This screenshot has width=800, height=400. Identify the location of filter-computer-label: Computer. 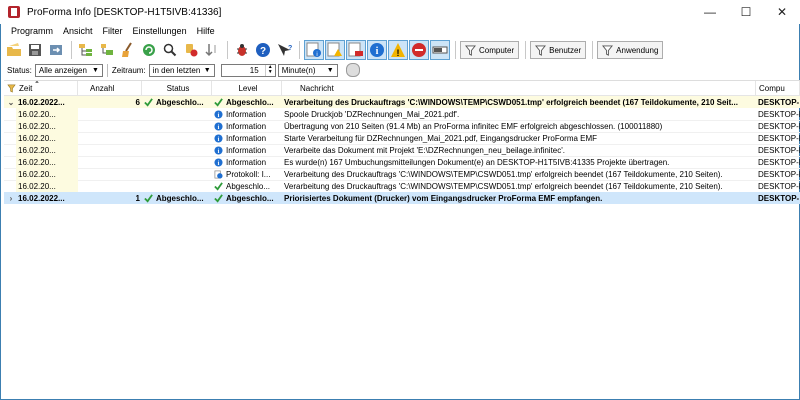
(497, 50).